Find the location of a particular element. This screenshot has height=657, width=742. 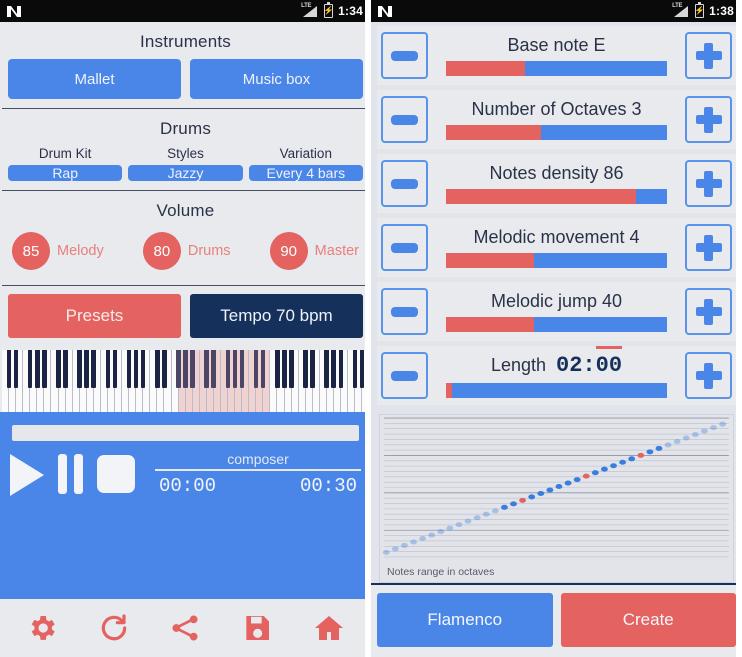

pause-icon is located at coordinates (70, 474).